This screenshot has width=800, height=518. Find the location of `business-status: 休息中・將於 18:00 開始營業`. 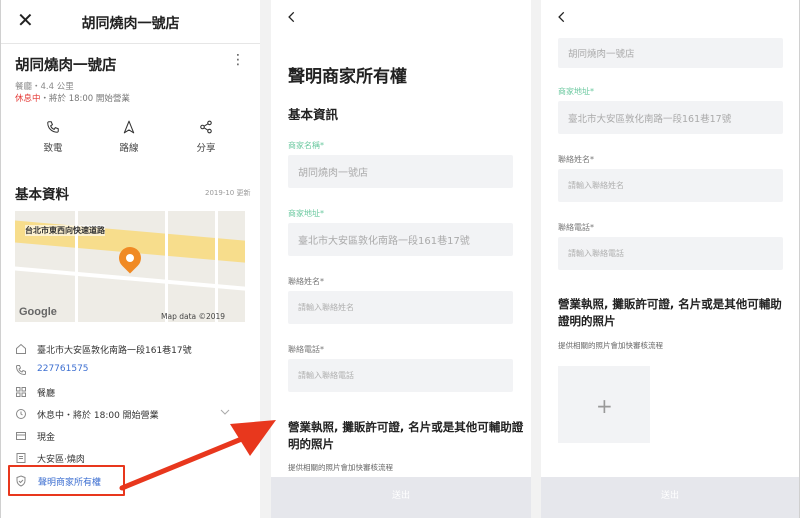

business-status: 休息中・將於 18:00 開始營業 is located at coordinates (72, 98).